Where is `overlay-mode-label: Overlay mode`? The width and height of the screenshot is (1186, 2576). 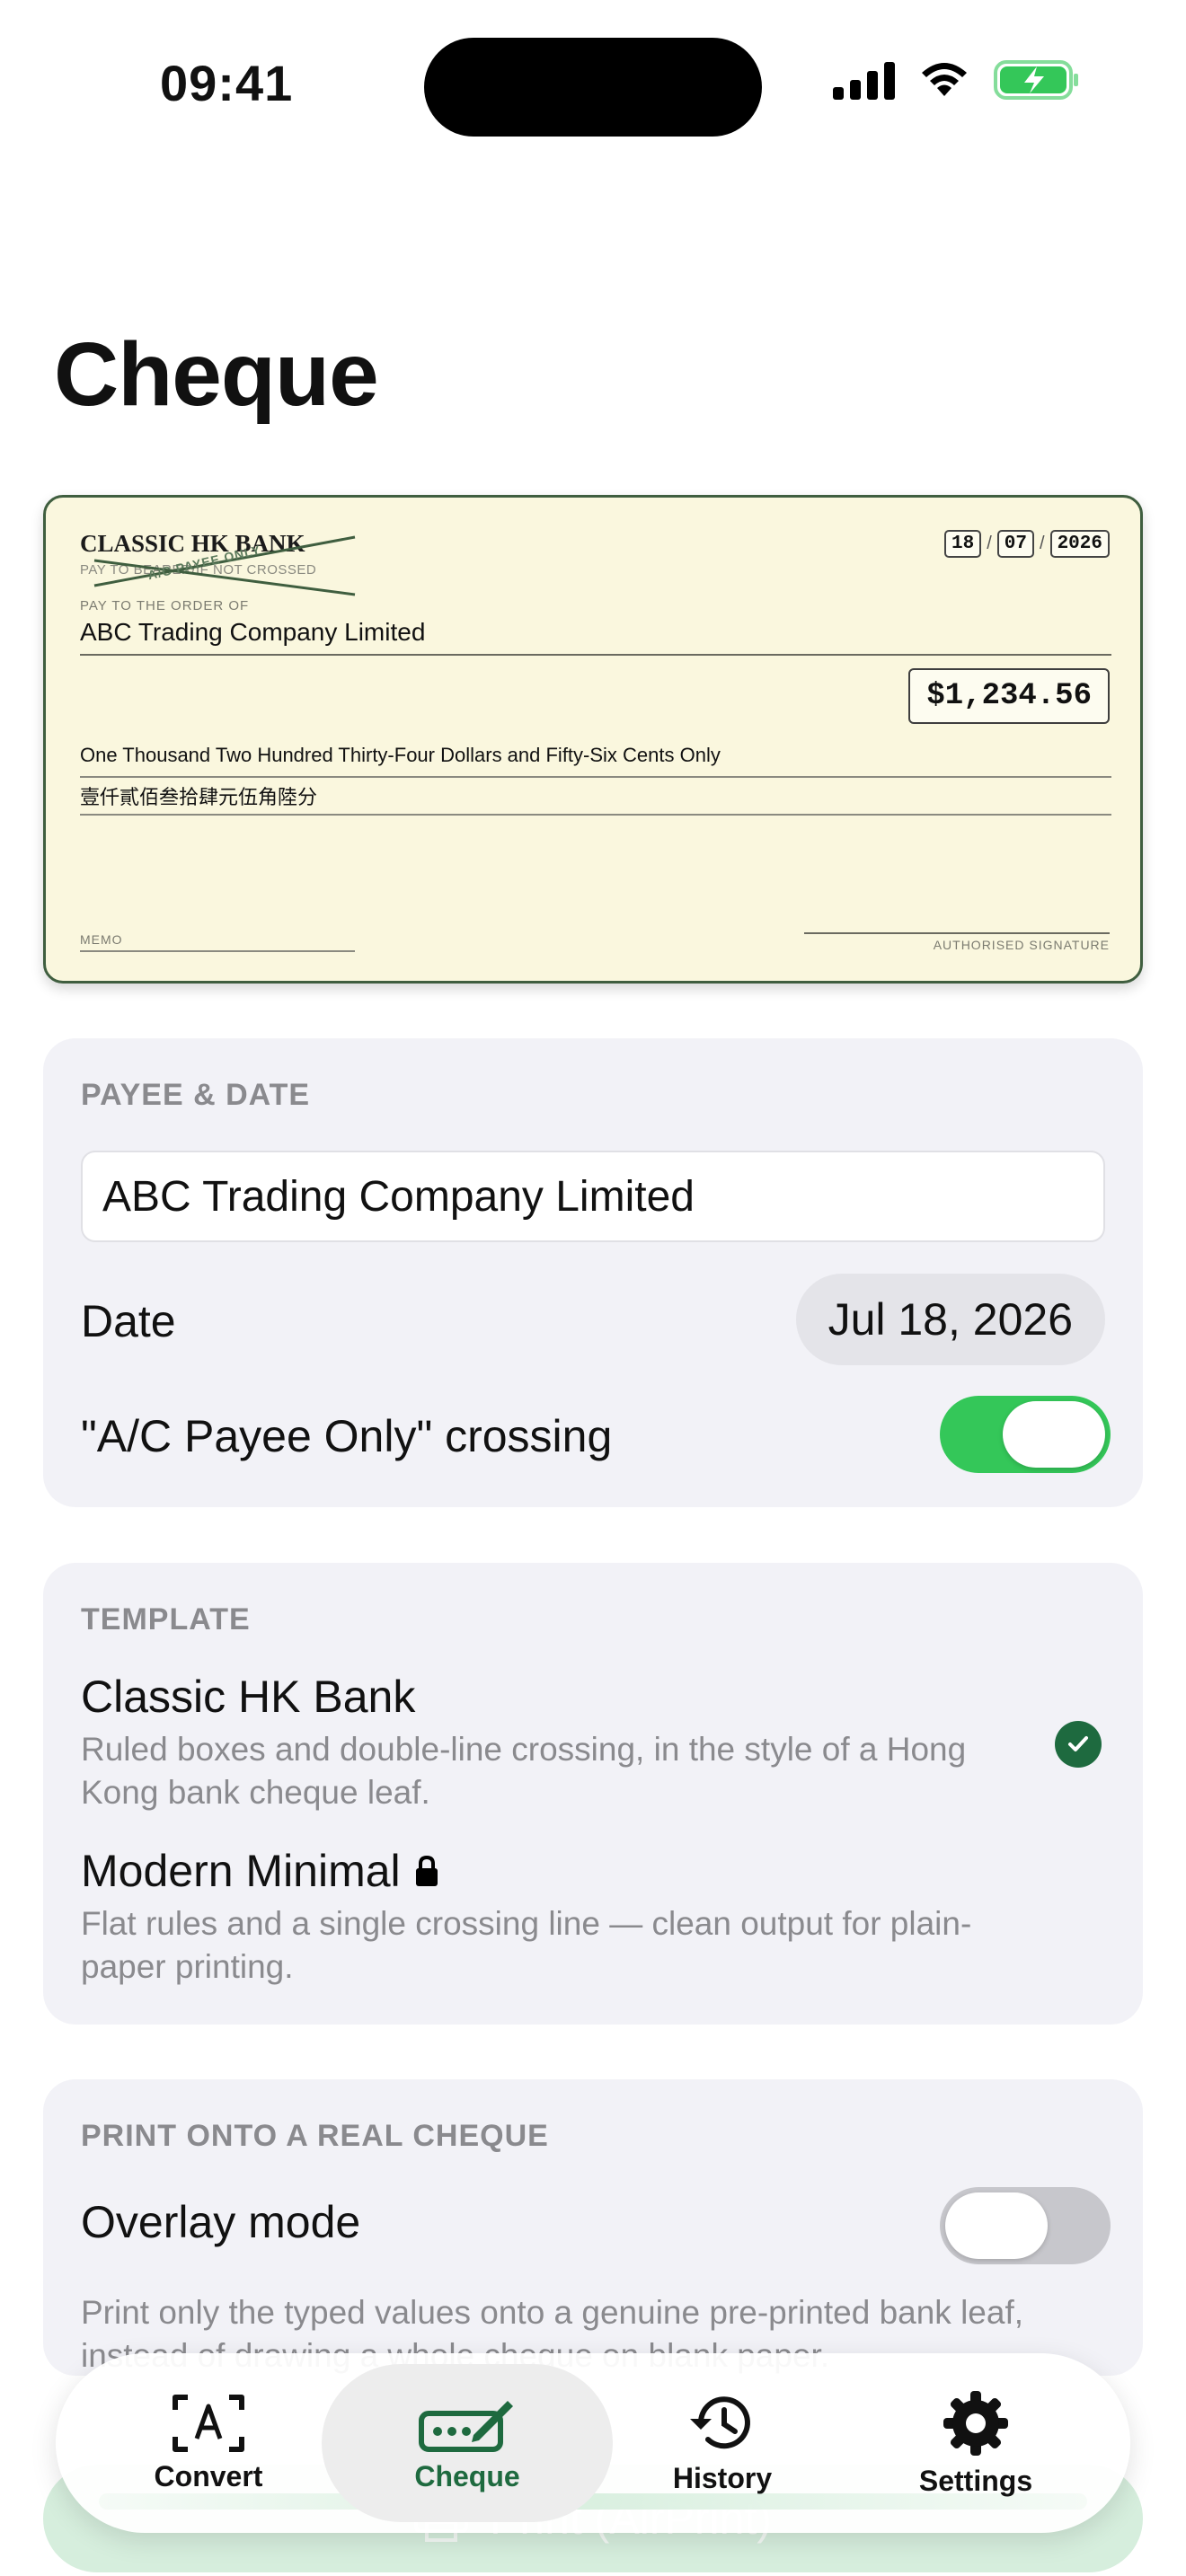 overlay-mode-label: Overlay mode is located at coordinates (221, 2222).